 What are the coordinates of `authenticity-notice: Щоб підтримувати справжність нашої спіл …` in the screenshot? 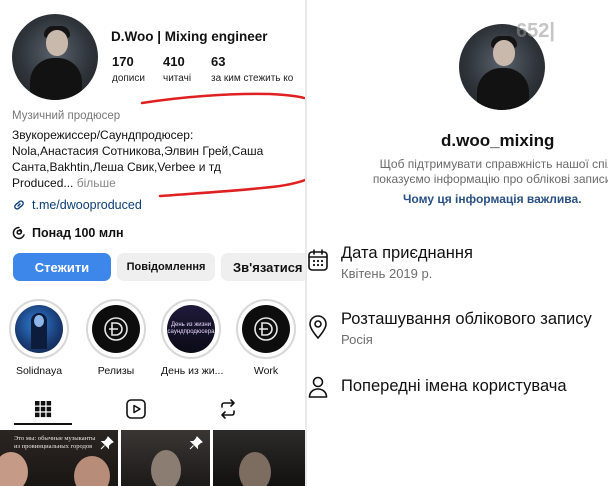 It's located at (477, 172).